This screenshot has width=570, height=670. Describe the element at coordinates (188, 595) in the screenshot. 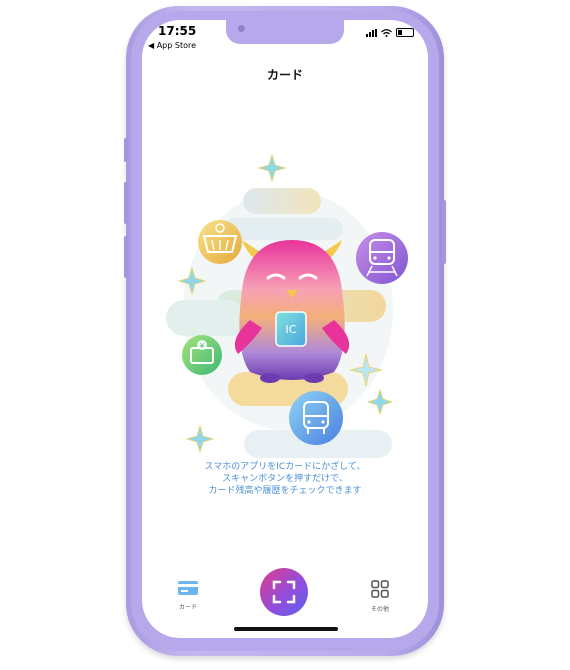

I see `tab-cards: カード` at that location.